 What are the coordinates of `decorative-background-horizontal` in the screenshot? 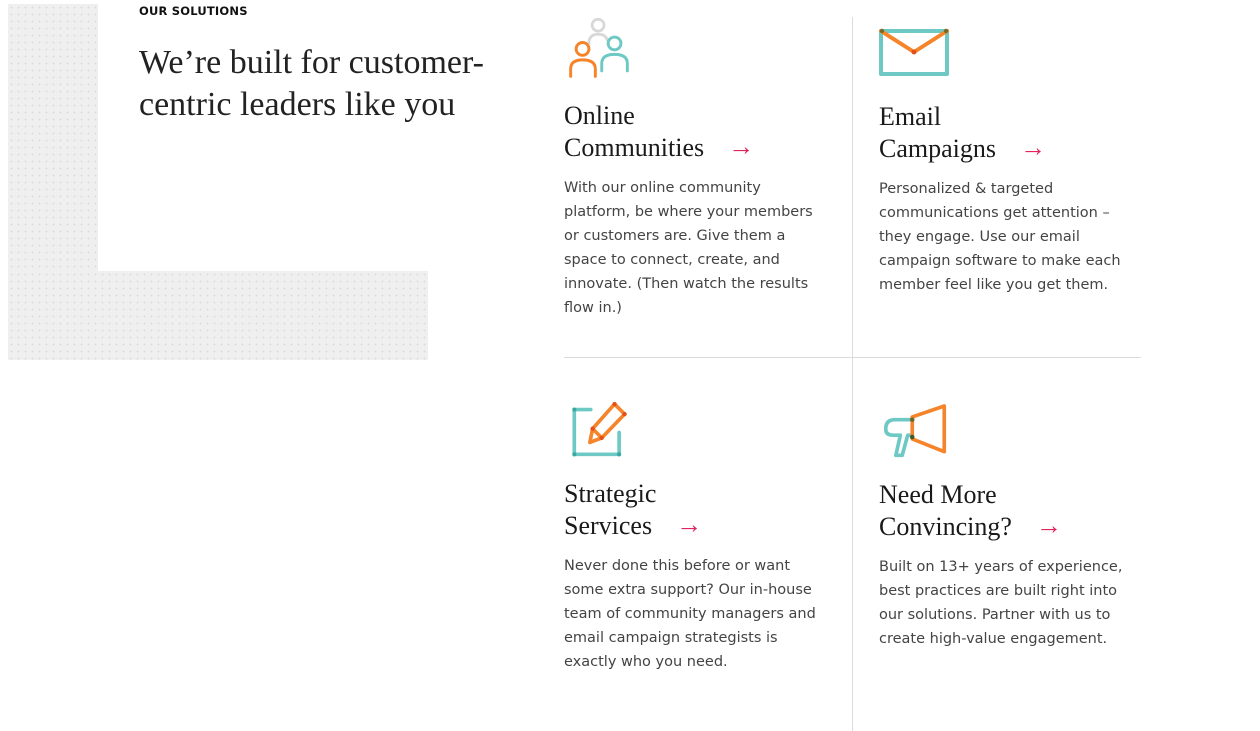 It's located at (218, 315).